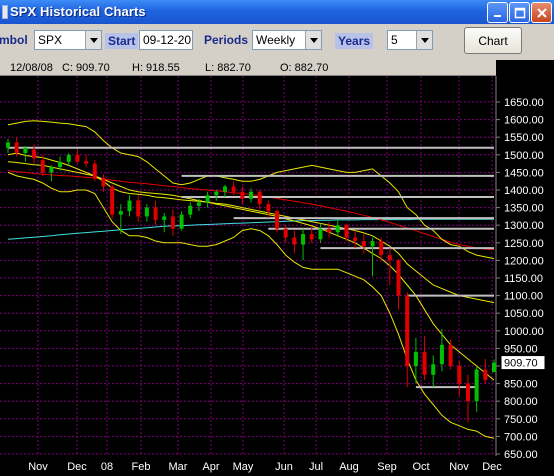 The width and height of the screenshot is (554, 476). What do you see at coordinates (226, 40) in the screenshot?
I see `periods-label: Periods` at bounding box center [226, 40].